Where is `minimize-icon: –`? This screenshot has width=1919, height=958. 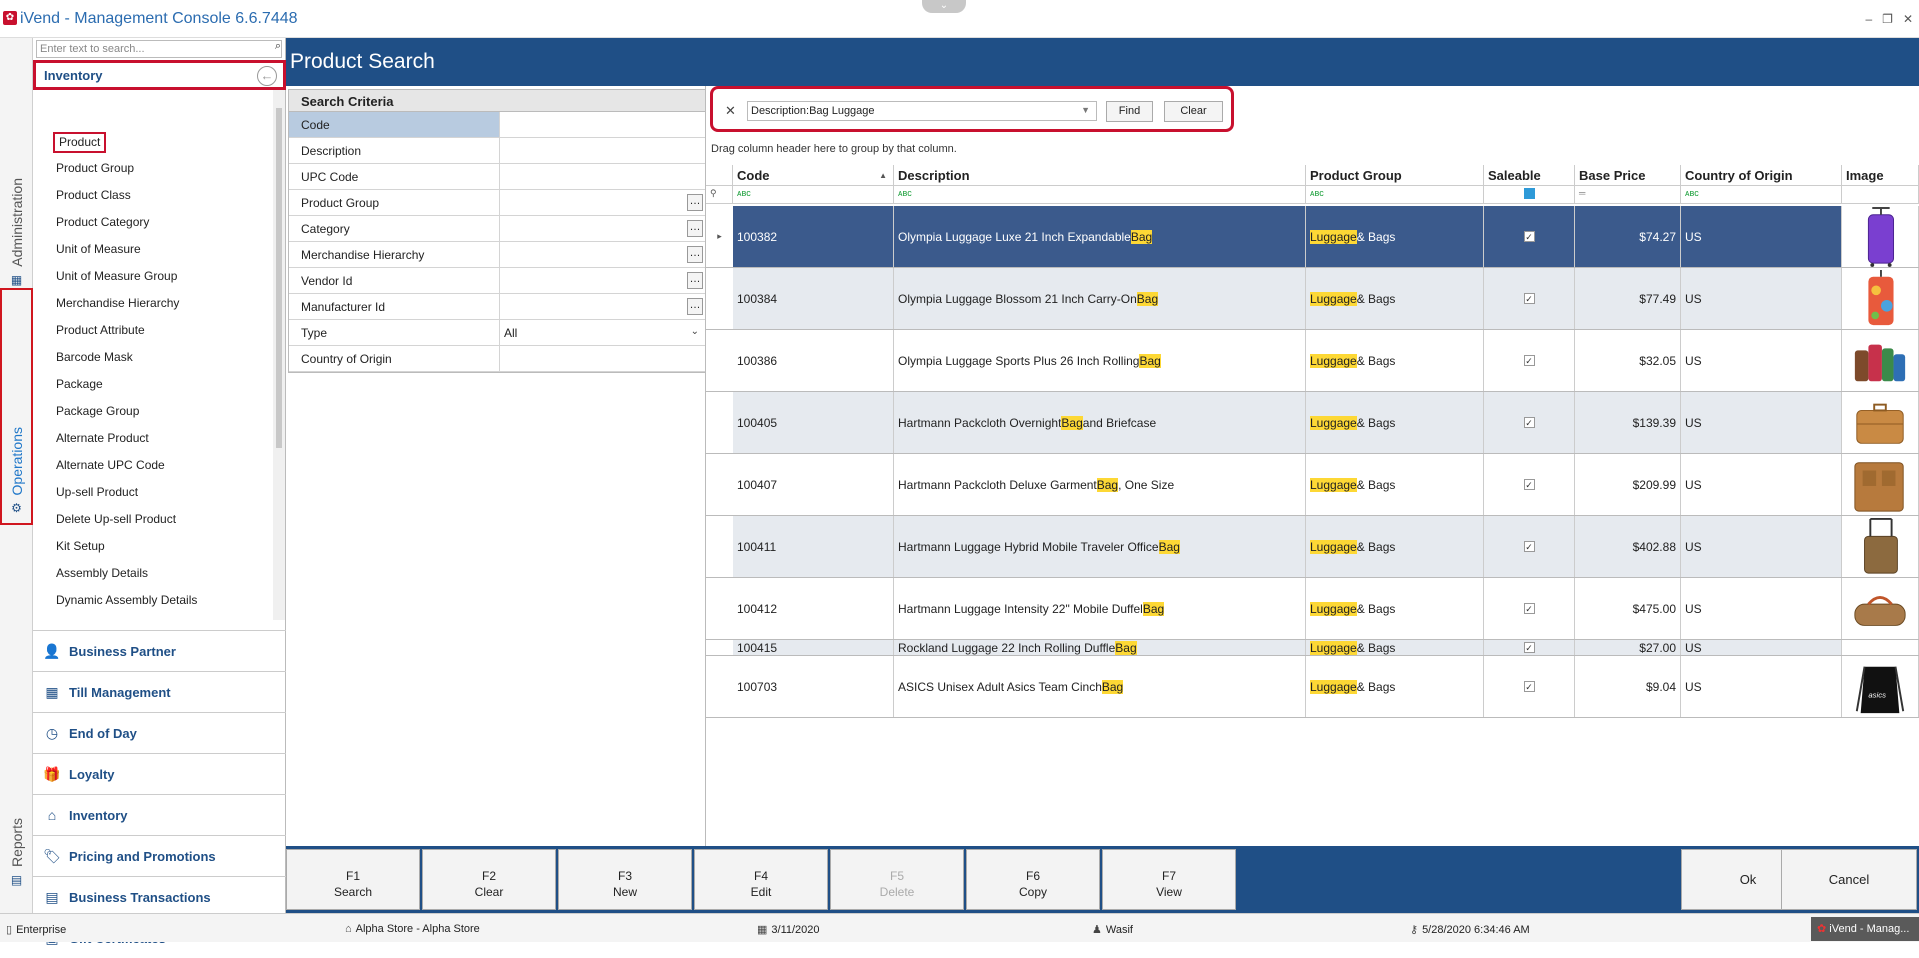 minimize-icon: – is located at coordinates (1868, 19).